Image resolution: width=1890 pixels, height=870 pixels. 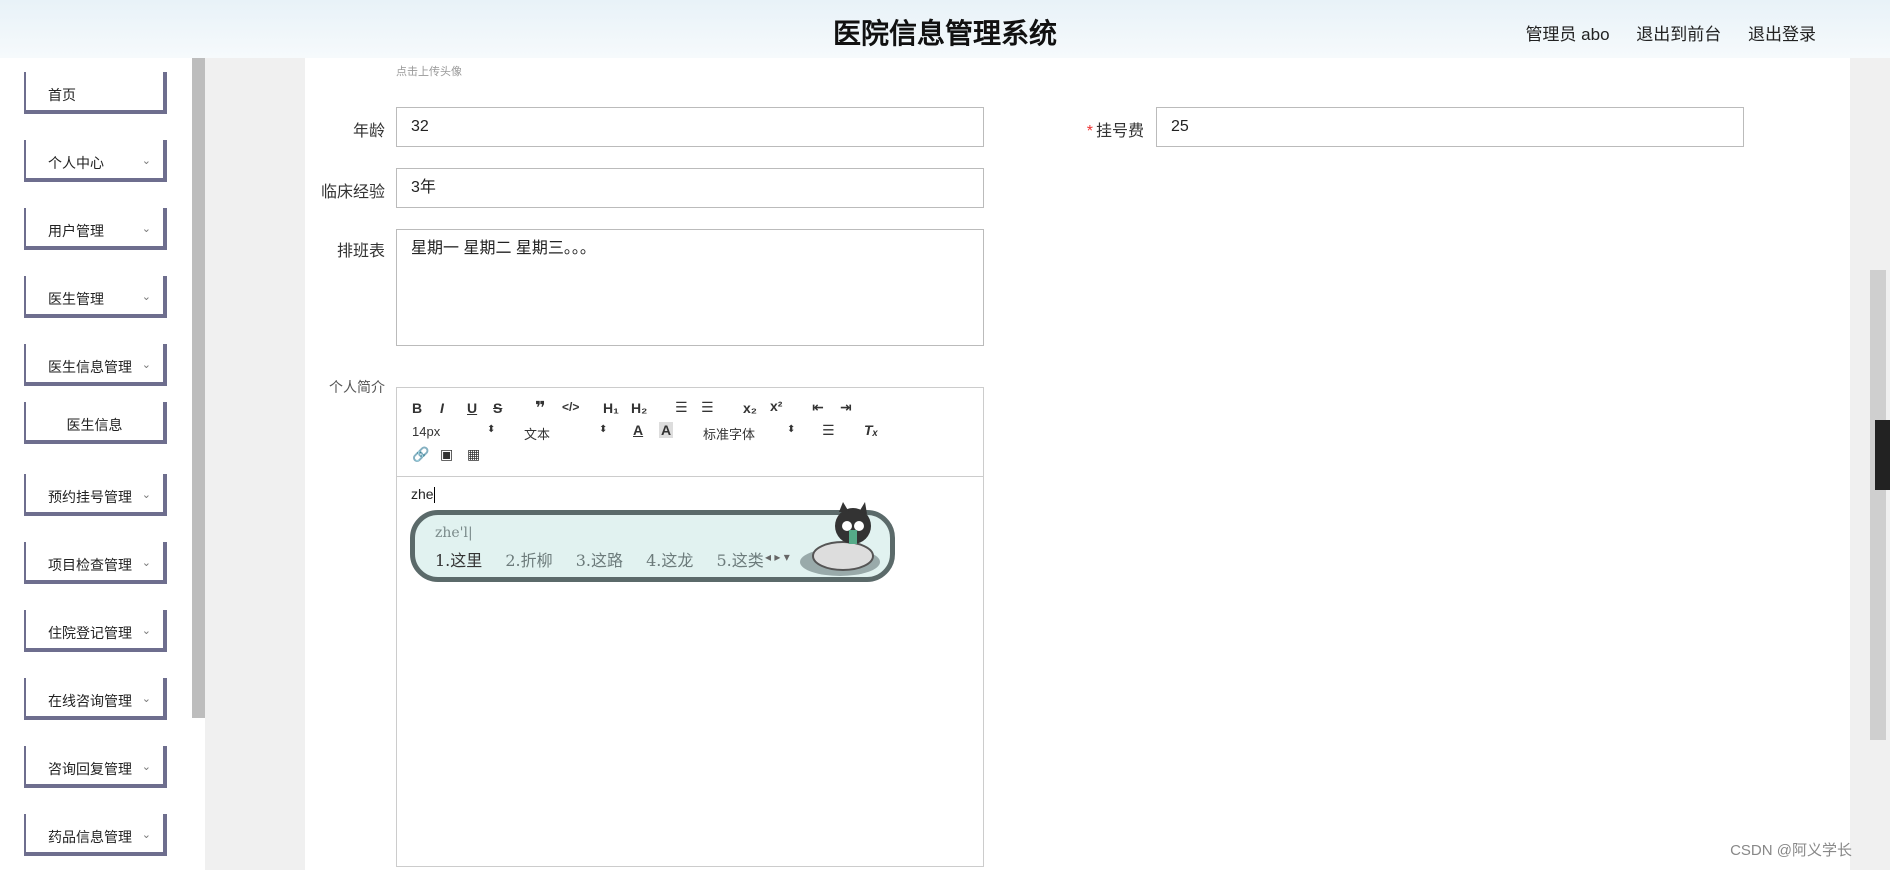 What do you see at coordinates (76, 231) in the screenshot?
I see `sidebar-item-label: 用户管理` at bounding box center [76, 231].